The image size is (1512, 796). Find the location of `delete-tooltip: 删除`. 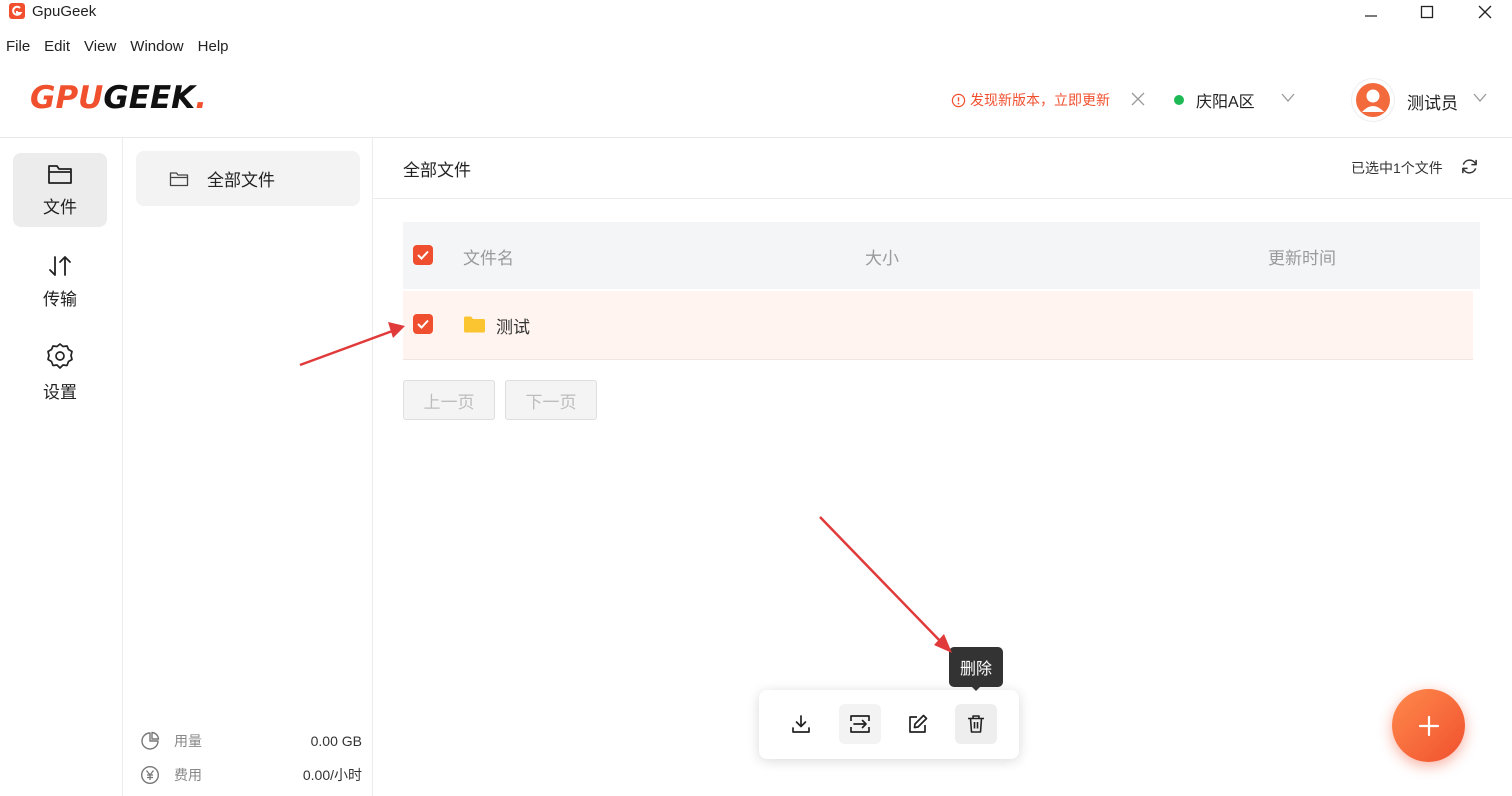

delete-tooltip: 删除 is located at coordinates (976, 667).